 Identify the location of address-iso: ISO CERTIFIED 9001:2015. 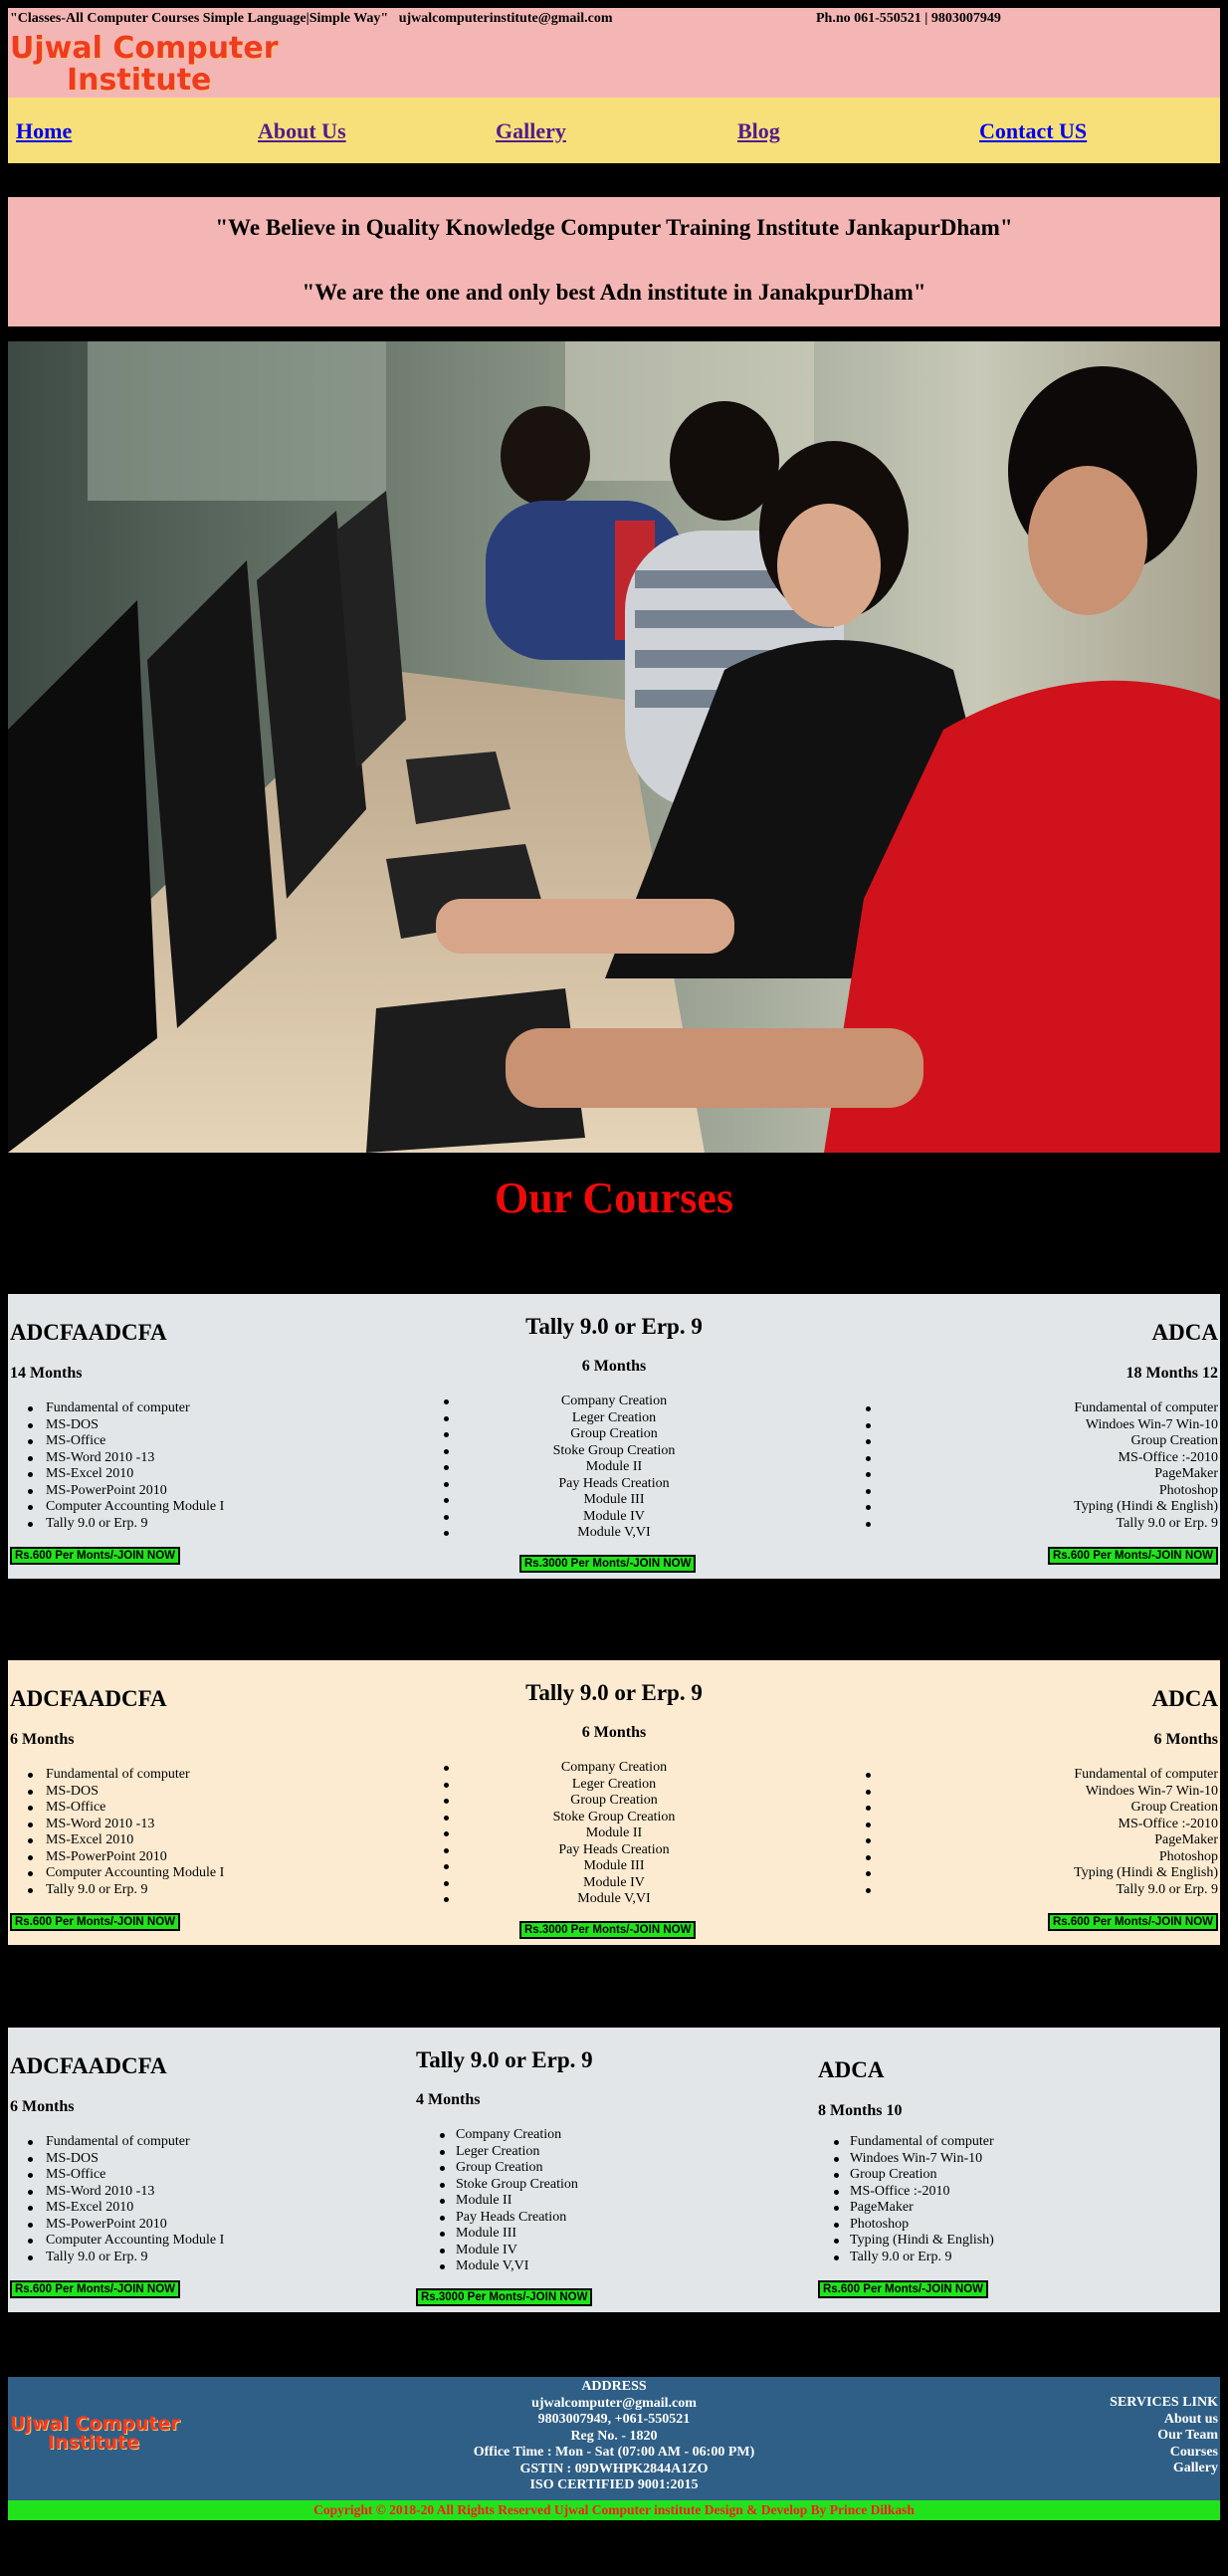
(614, 2484).